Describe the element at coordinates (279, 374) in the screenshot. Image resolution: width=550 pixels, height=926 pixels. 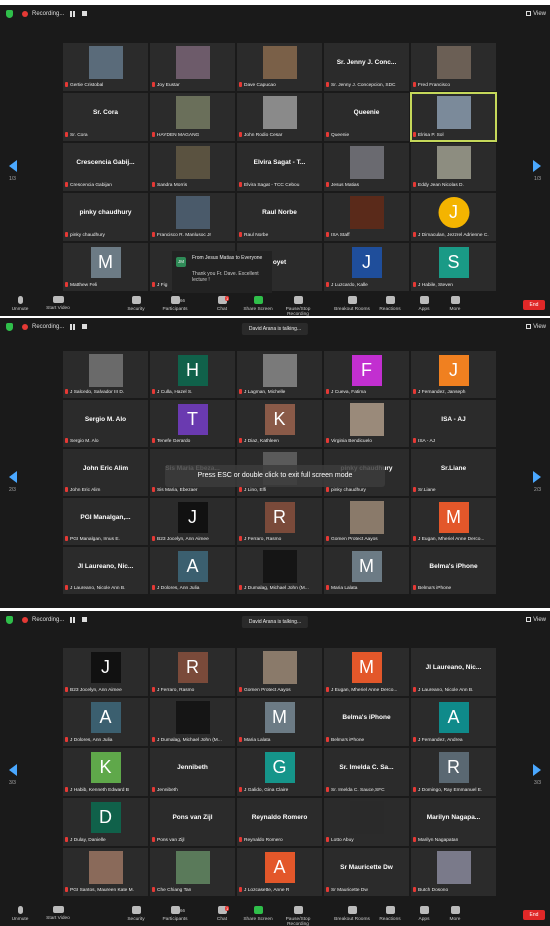
I see `participant-tile: J Lagman, Michelle` at that location.